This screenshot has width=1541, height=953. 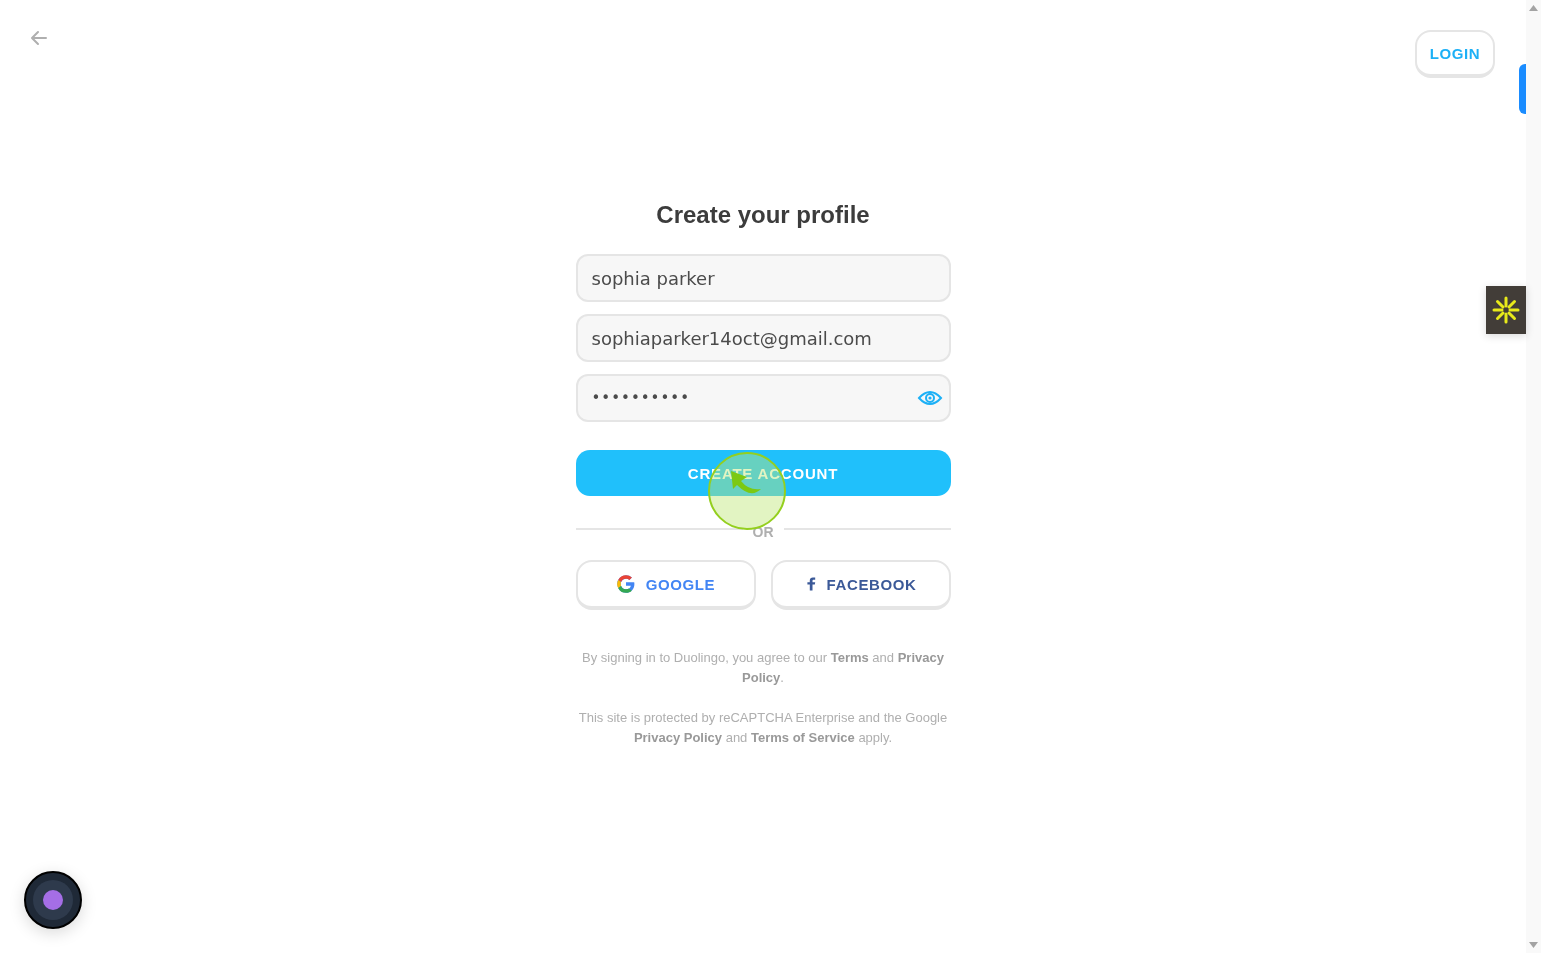 I want to click on google-button: GOOGLE, so click(x=665, y=585).